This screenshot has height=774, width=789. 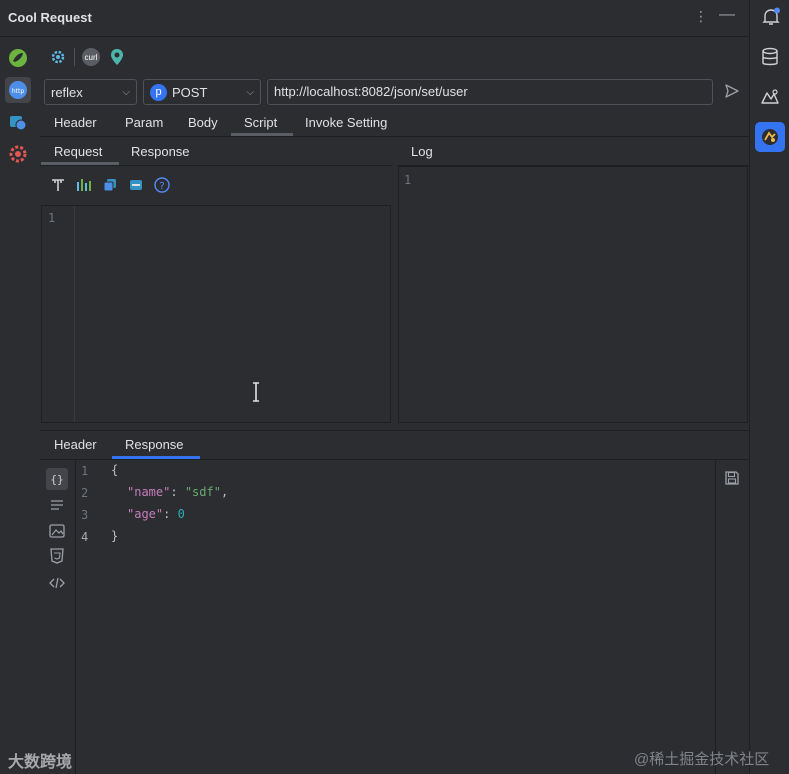 I want to click on method-select-value: POST, so click(x=190, y=92).